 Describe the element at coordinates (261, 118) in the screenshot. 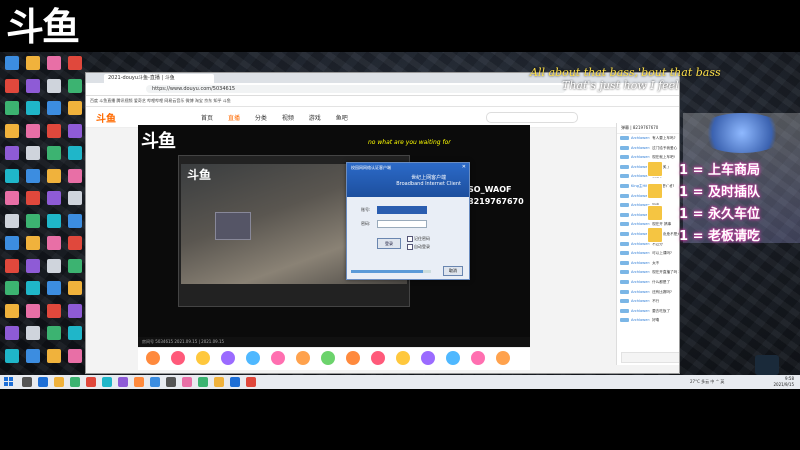

I see `nav-category: 分类` at that location.